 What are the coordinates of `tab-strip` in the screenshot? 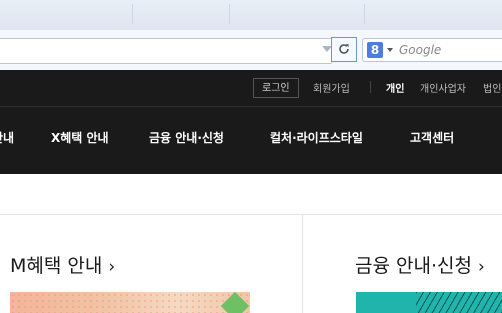 It's located at (251, 15).